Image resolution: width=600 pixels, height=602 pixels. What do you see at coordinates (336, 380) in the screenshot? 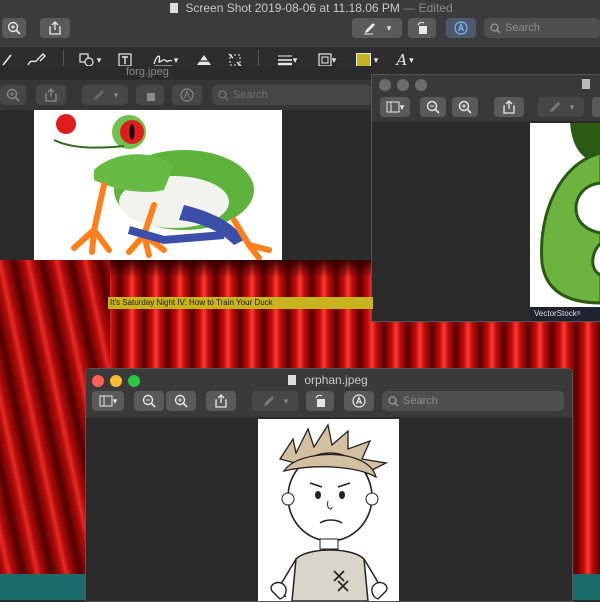
I see `orphan-title-text: orphan.jpeg` at bounding box center [336, 380].